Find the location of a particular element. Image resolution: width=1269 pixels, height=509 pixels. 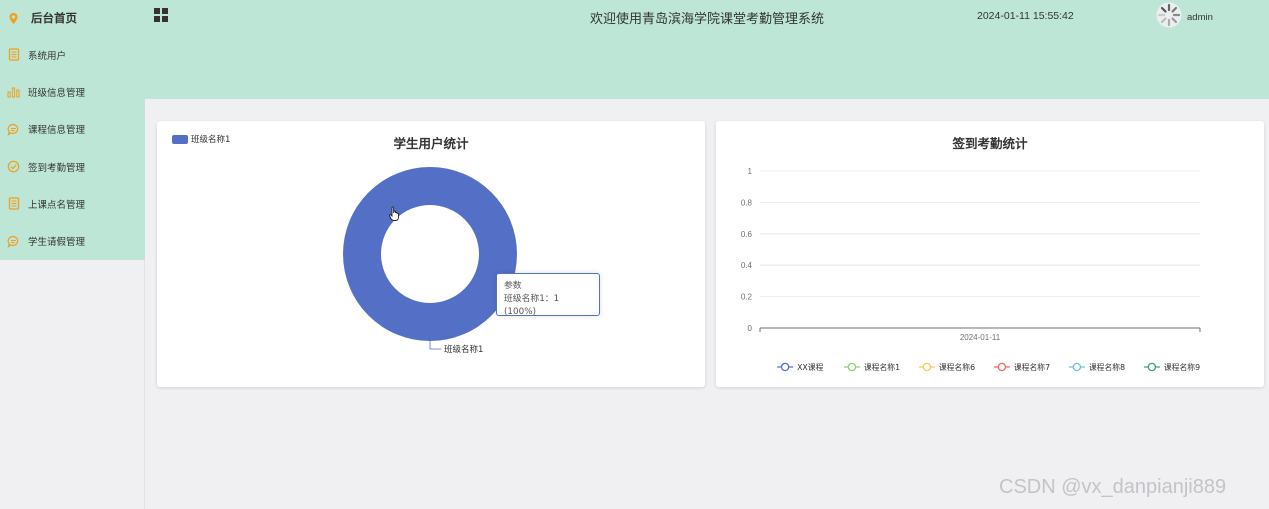

hand-cursor-icon is located at coordinates (394, 213).